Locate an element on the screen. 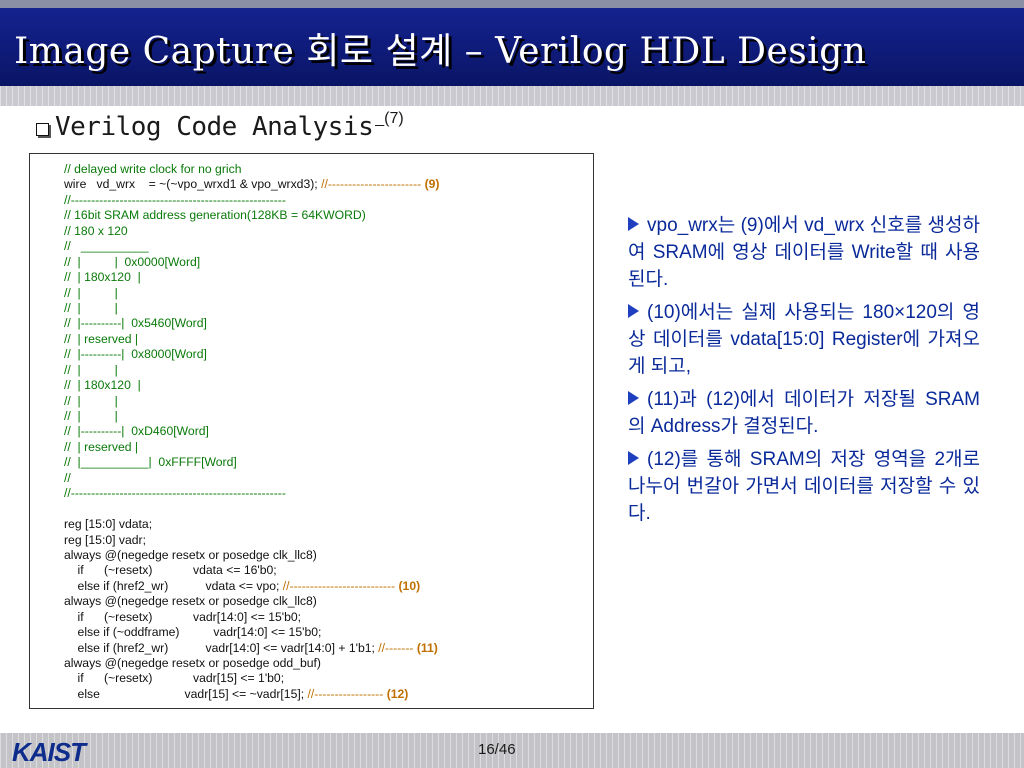 The height and width of the screenshot is (768, 1024). code-line: // |__________| 0xFFFF[Word] is located at coordinates (251, 462).